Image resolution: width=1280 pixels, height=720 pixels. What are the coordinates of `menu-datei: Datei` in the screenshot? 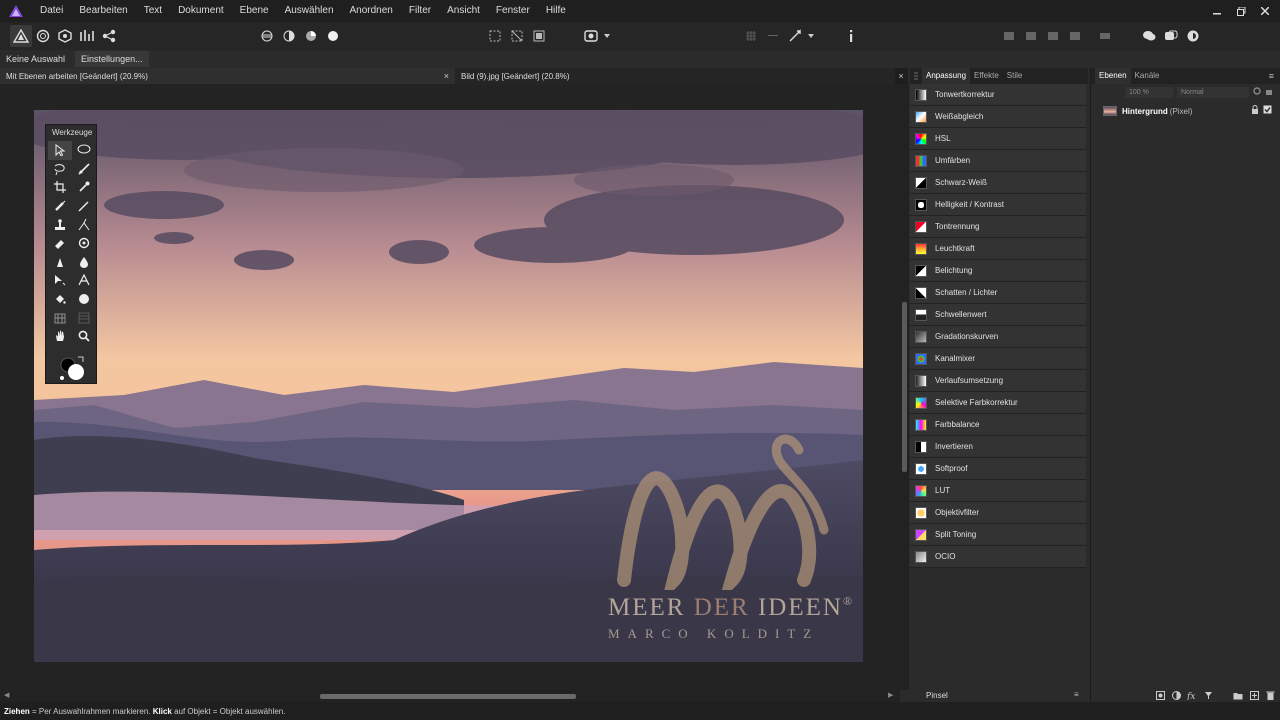 It's located at (51, 11).